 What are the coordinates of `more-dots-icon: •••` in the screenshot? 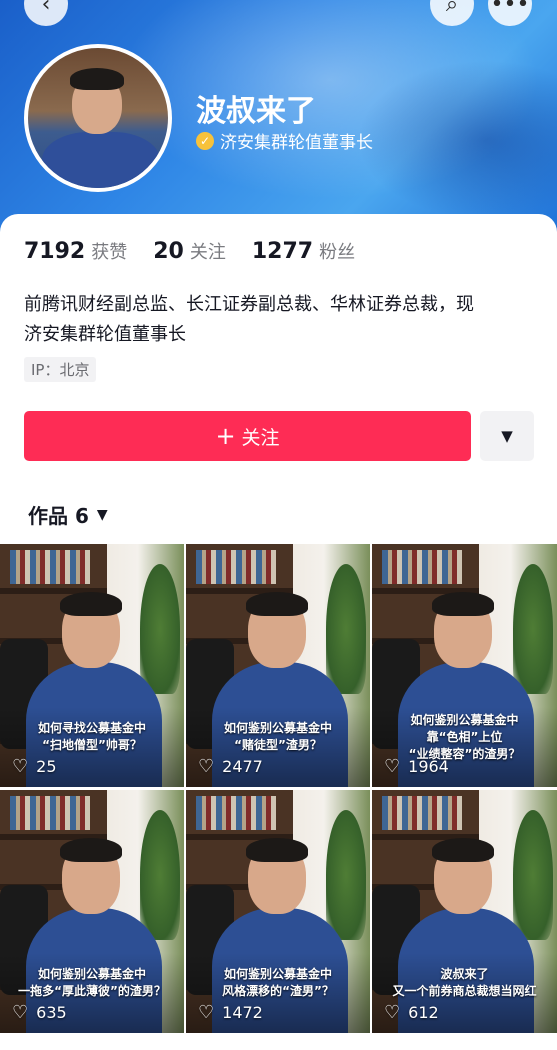 It's located at (510, 8).